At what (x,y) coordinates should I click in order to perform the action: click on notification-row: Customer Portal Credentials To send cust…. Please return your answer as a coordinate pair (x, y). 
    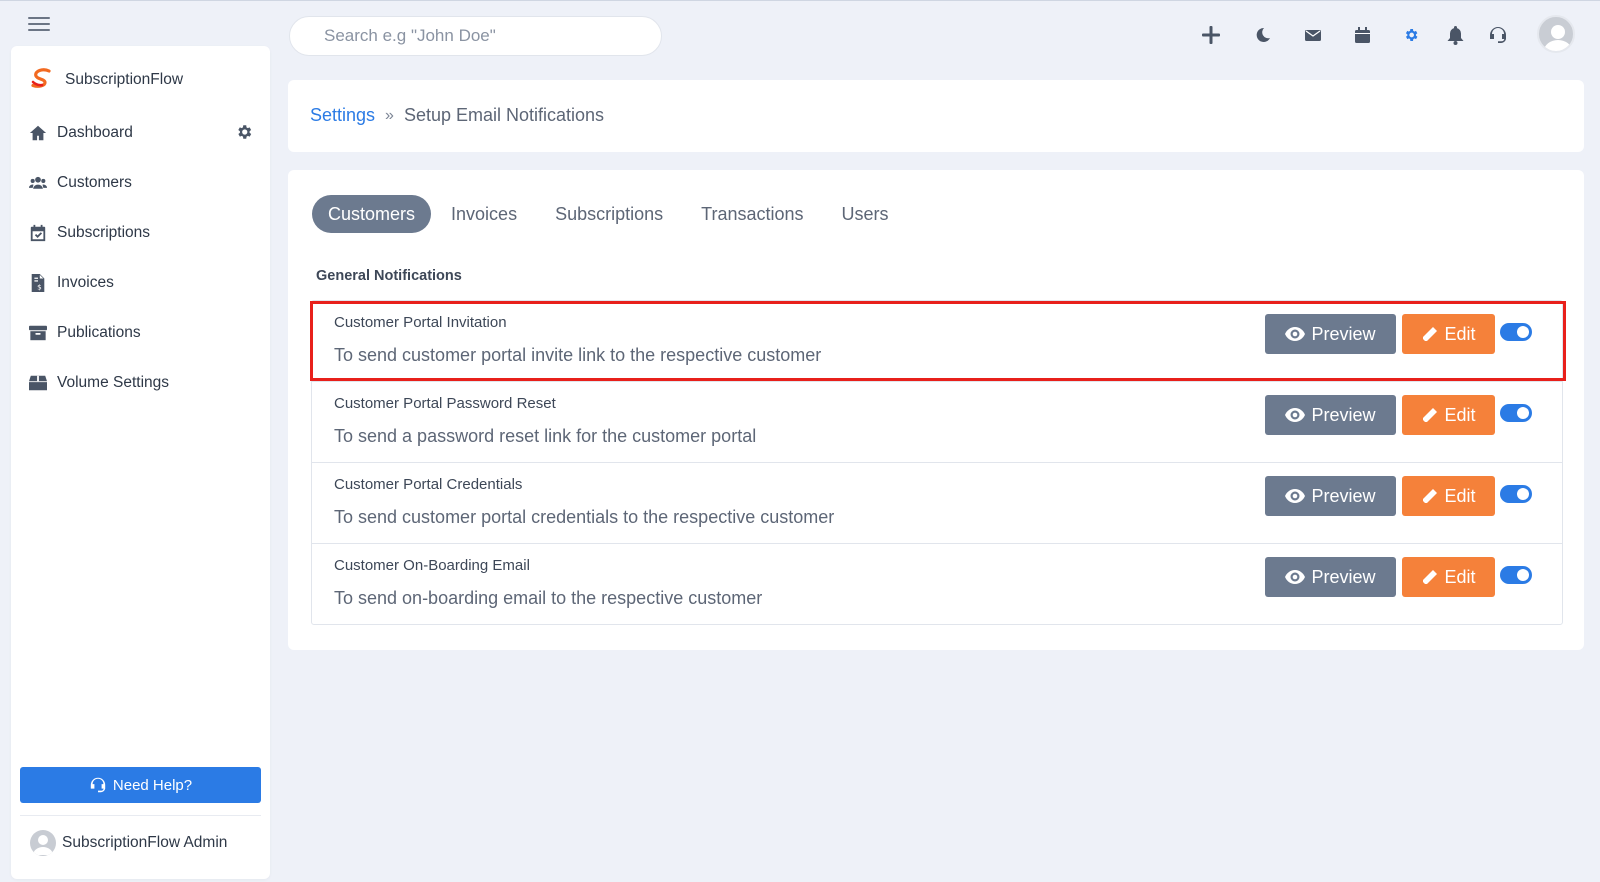
    Looking at the image, I should click on (937, 503).